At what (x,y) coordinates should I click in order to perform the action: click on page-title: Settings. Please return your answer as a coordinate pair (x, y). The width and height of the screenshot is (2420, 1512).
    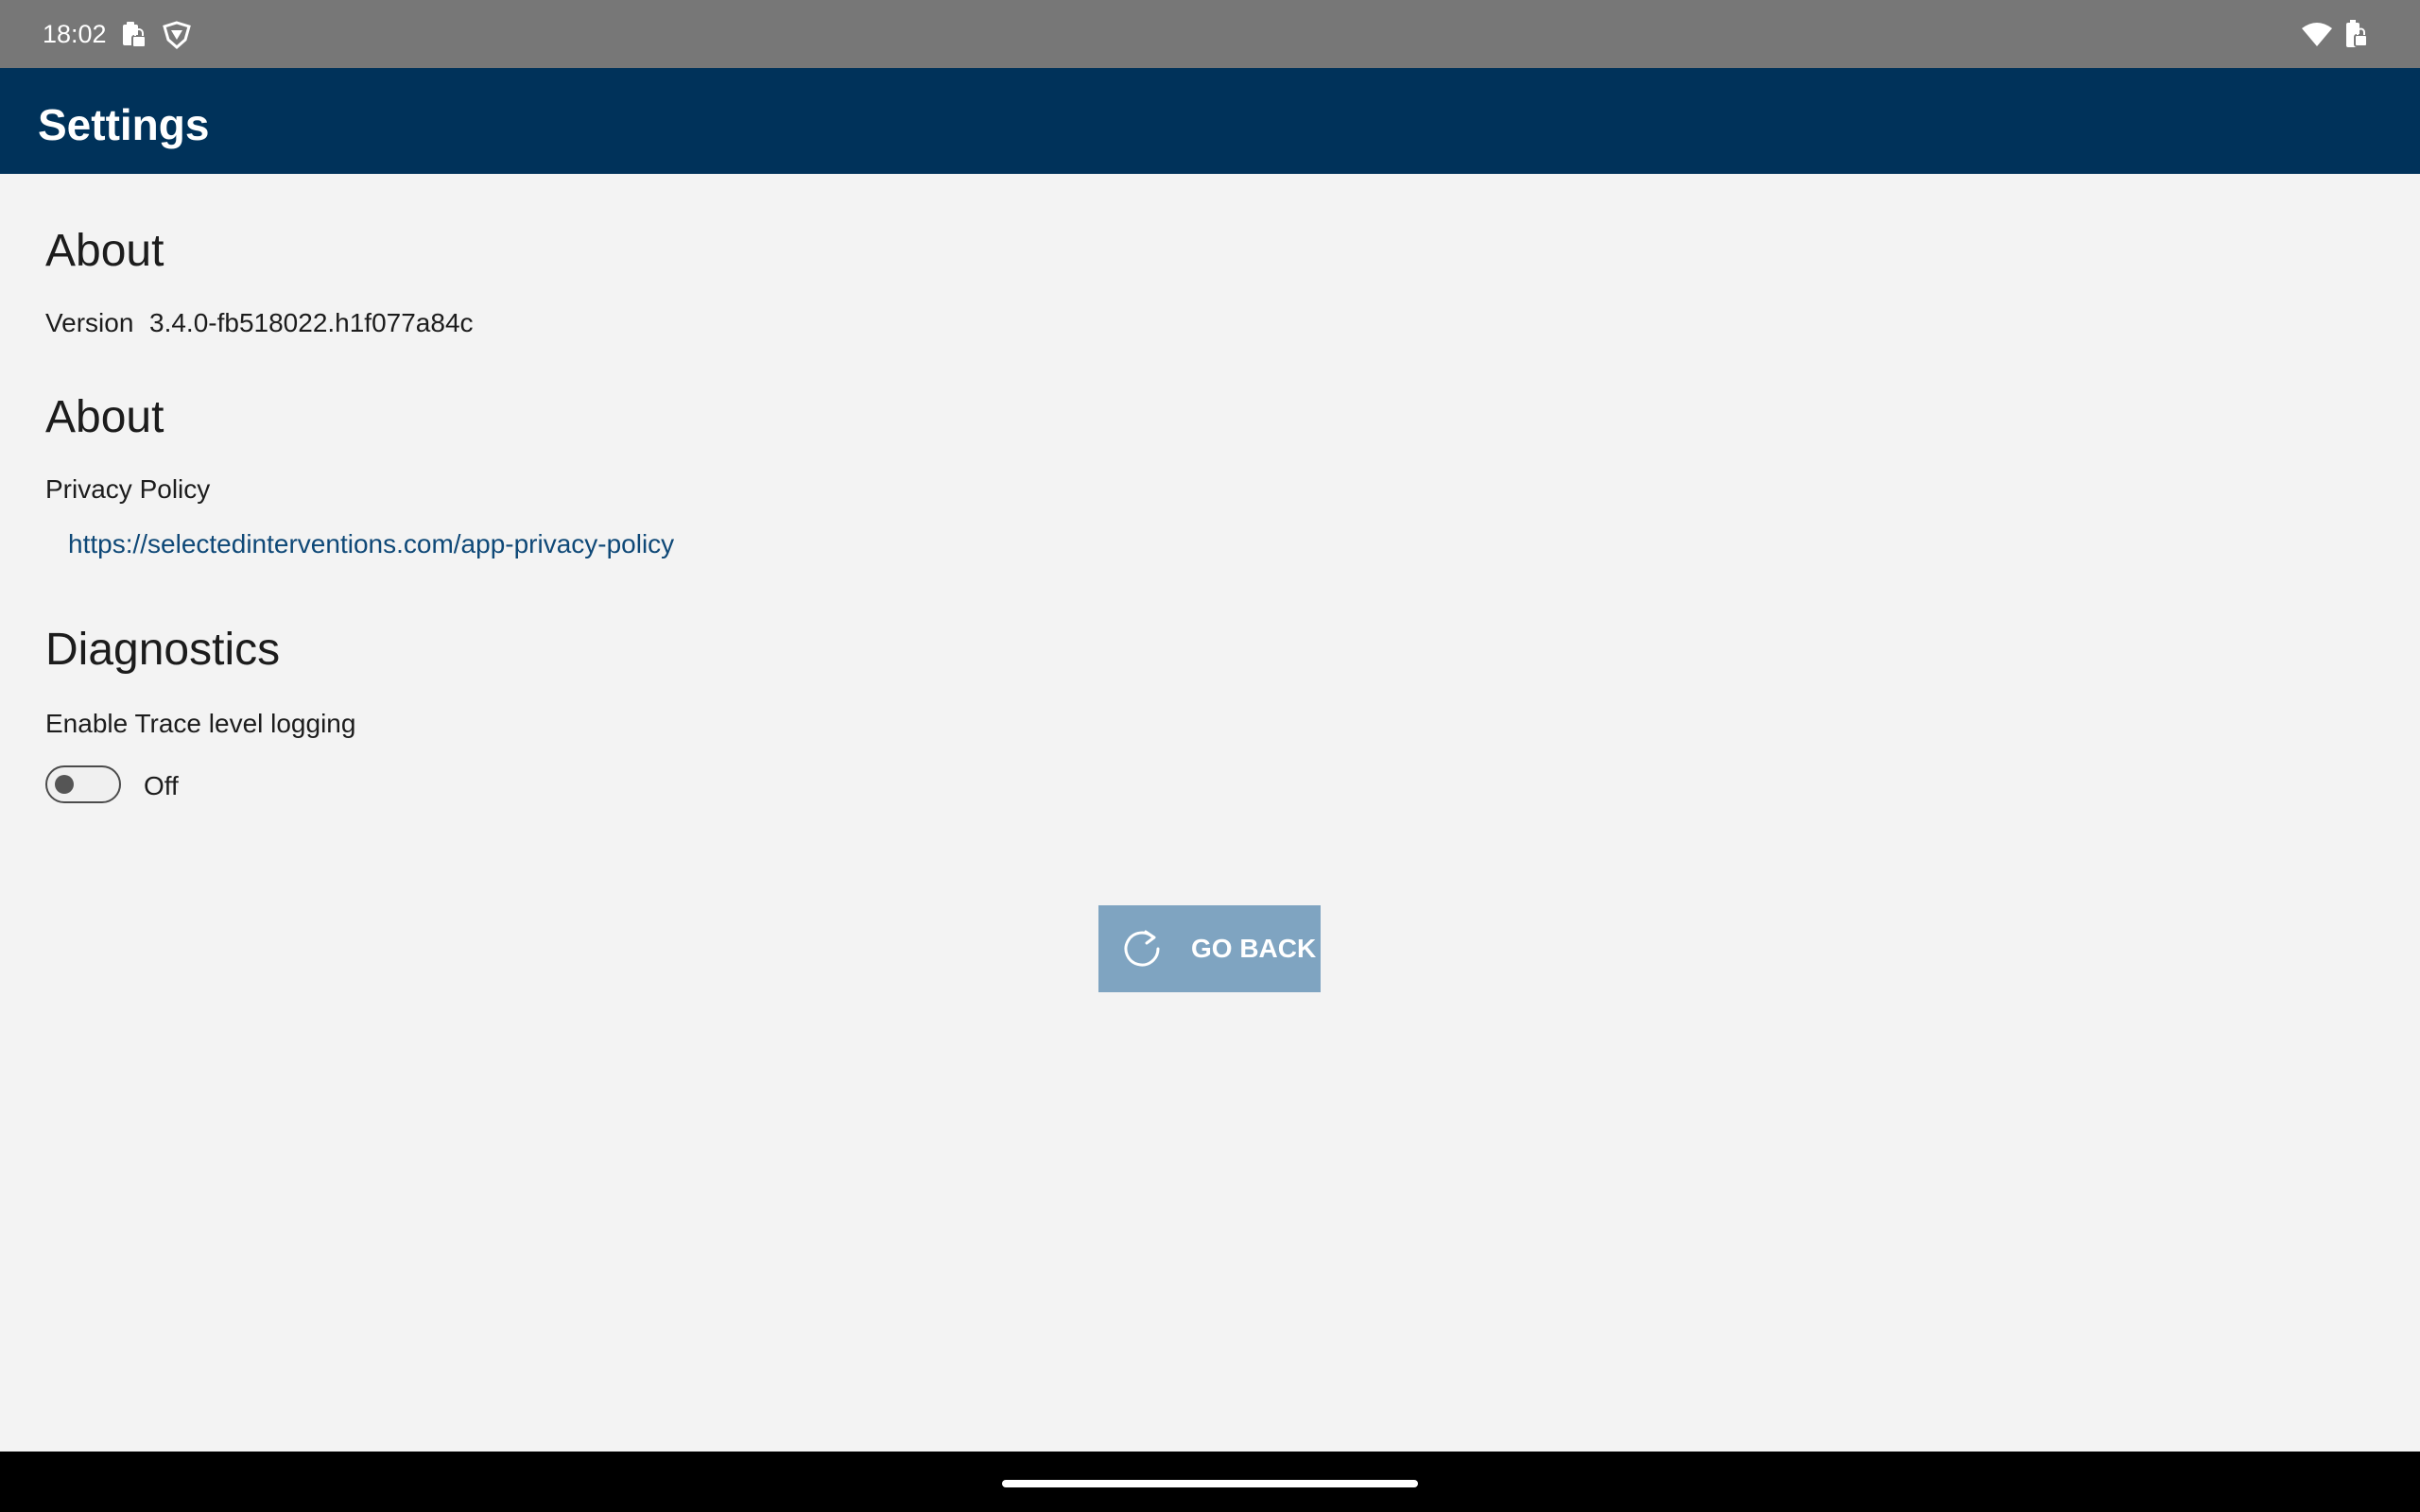
    Looking at the image, I should click on (124, 124).